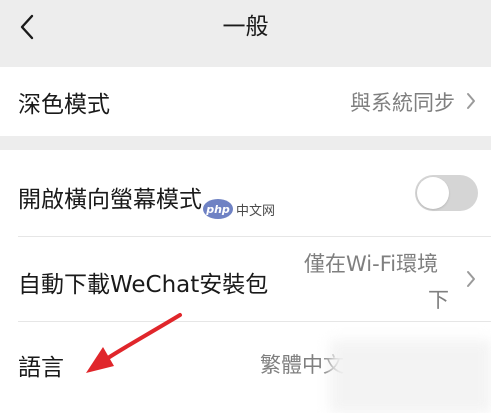 This screenshot has height=413, width=491. What do you see at coordinates (433, 193) in the screenshot?
I see `toggle-knob` at bounding box center [433, 193].